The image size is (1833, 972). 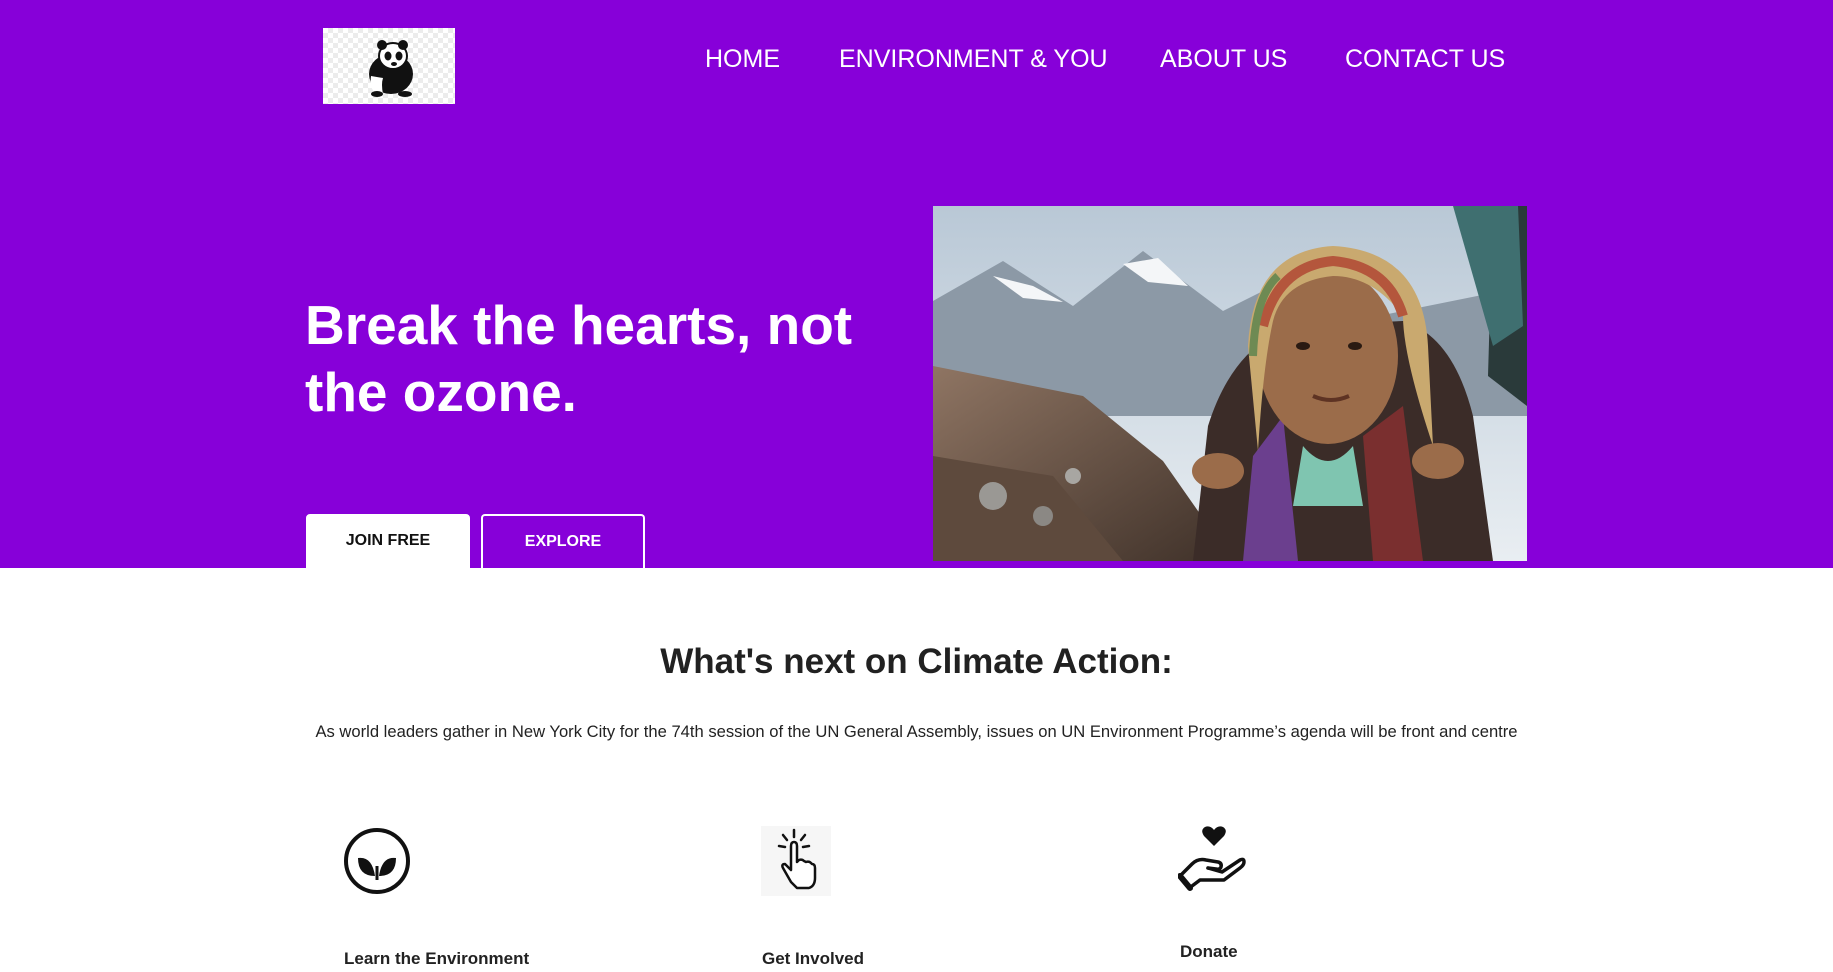 What do you see at coordinates (916, 661) in the screenshot?
I see `climate-action-title: What's next on Climate Action:` at bounding box center [916, 661].